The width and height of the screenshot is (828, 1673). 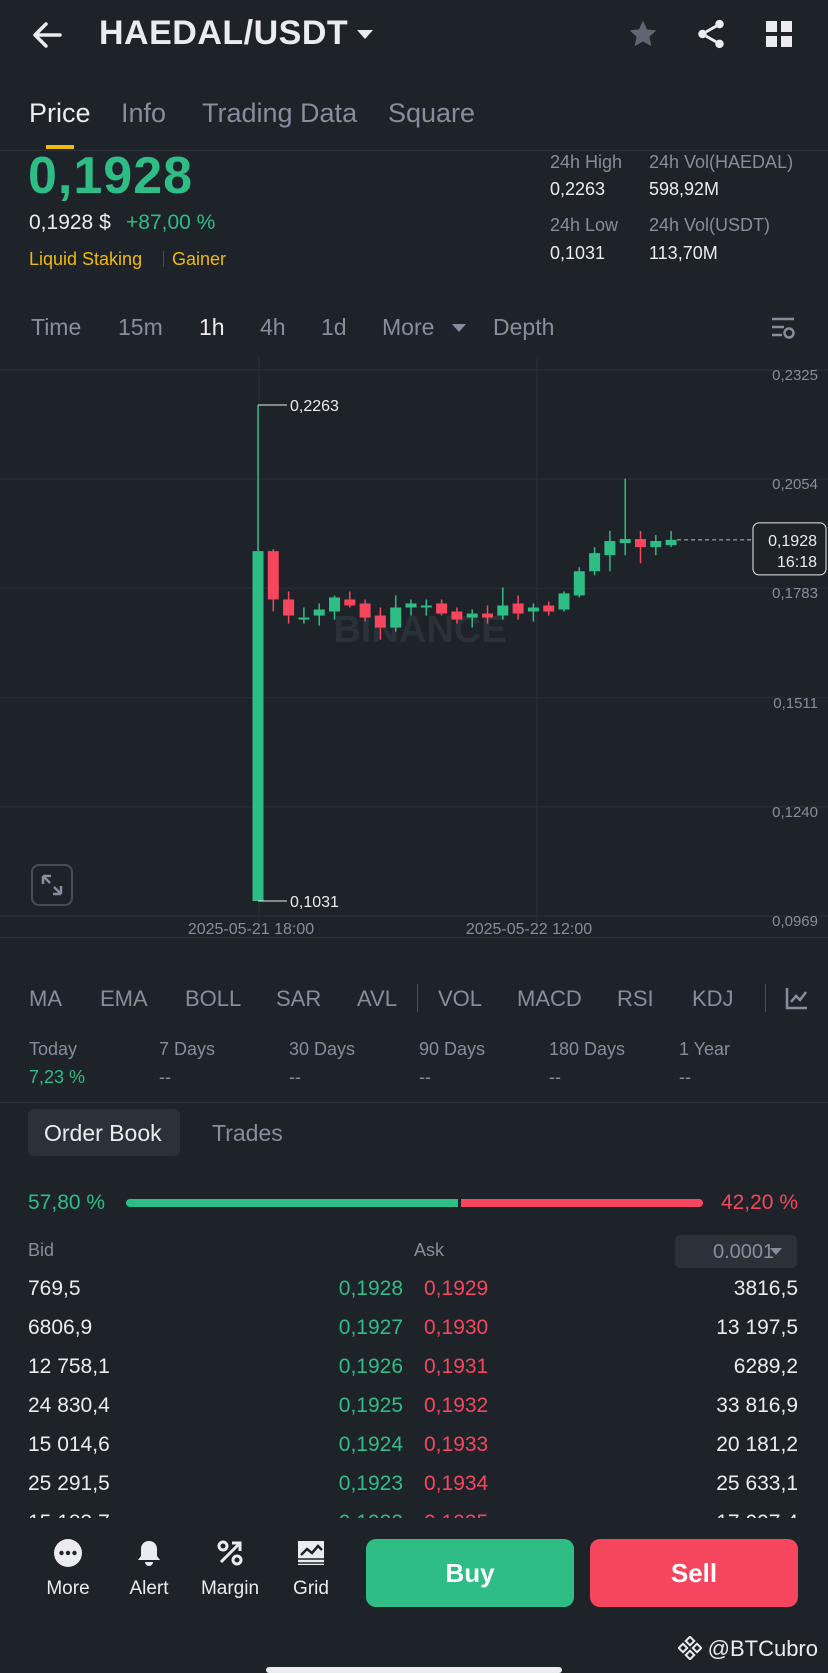 I want to click on order-book-row: 15 014,6 0,1924 0,1933 20 181,2, so click(x=414, y=1446).